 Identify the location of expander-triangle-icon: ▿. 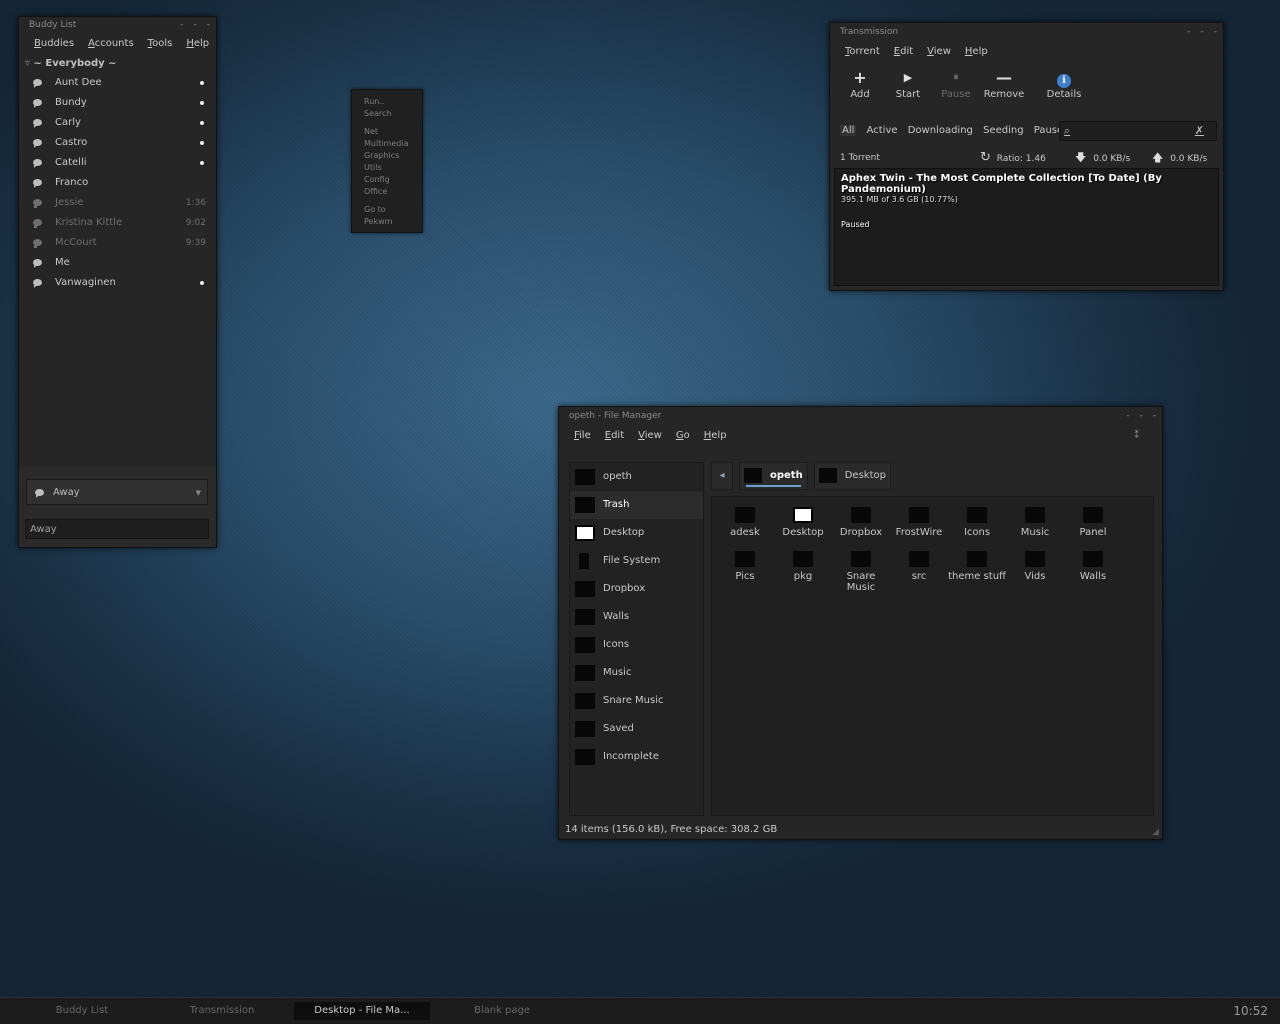
(27, 63).